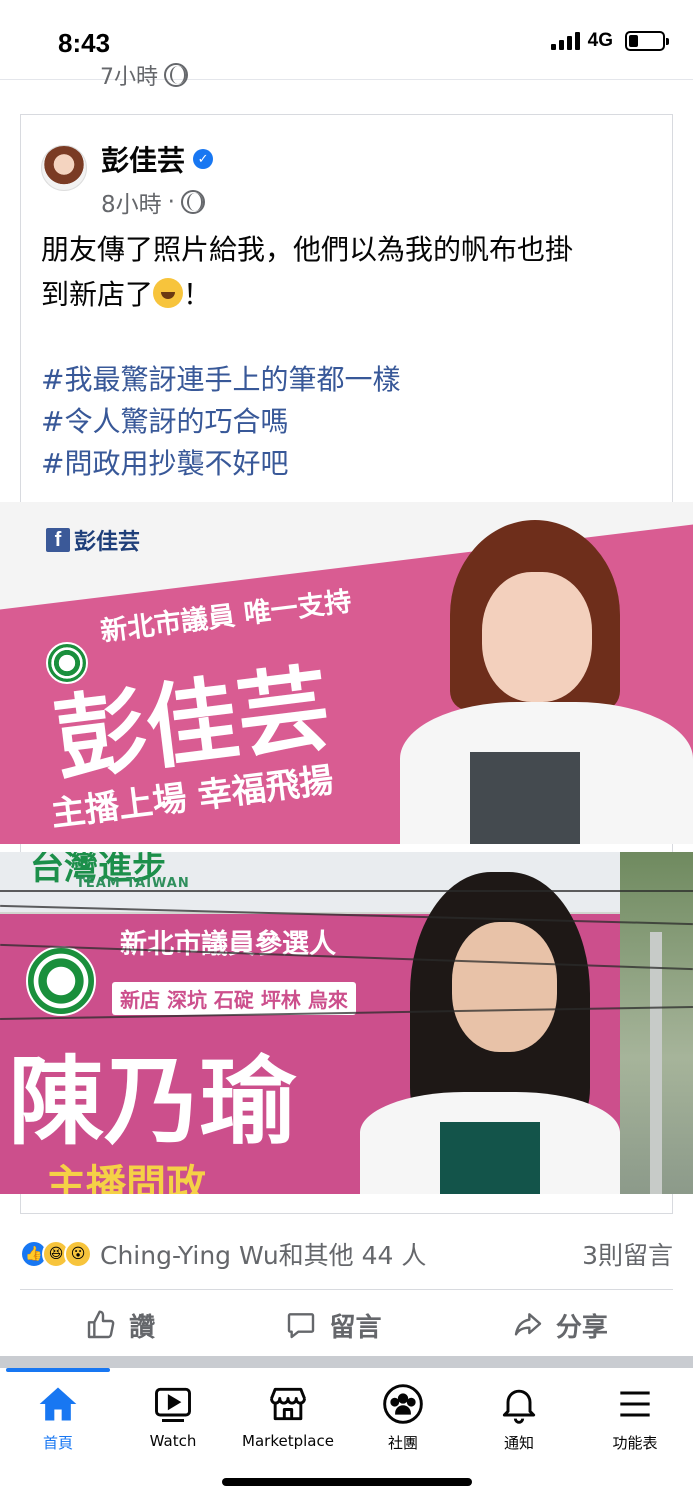  Describe the element at coordinates (403, 1404) in the screenshot. I see `groups-icon` at that location.